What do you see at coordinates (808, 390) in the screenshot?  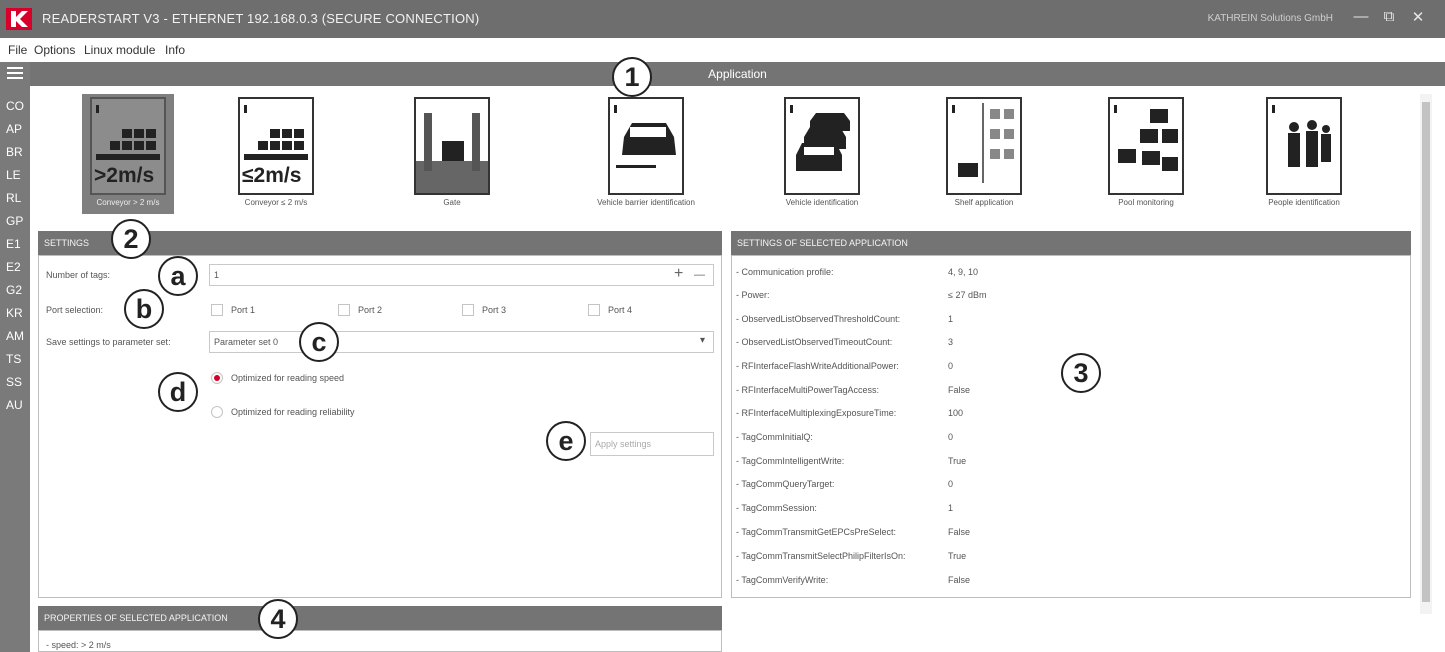 I see `param-name: - RFInterfaceMultiPowerTagAccess:` at bounding box center [808, 390].